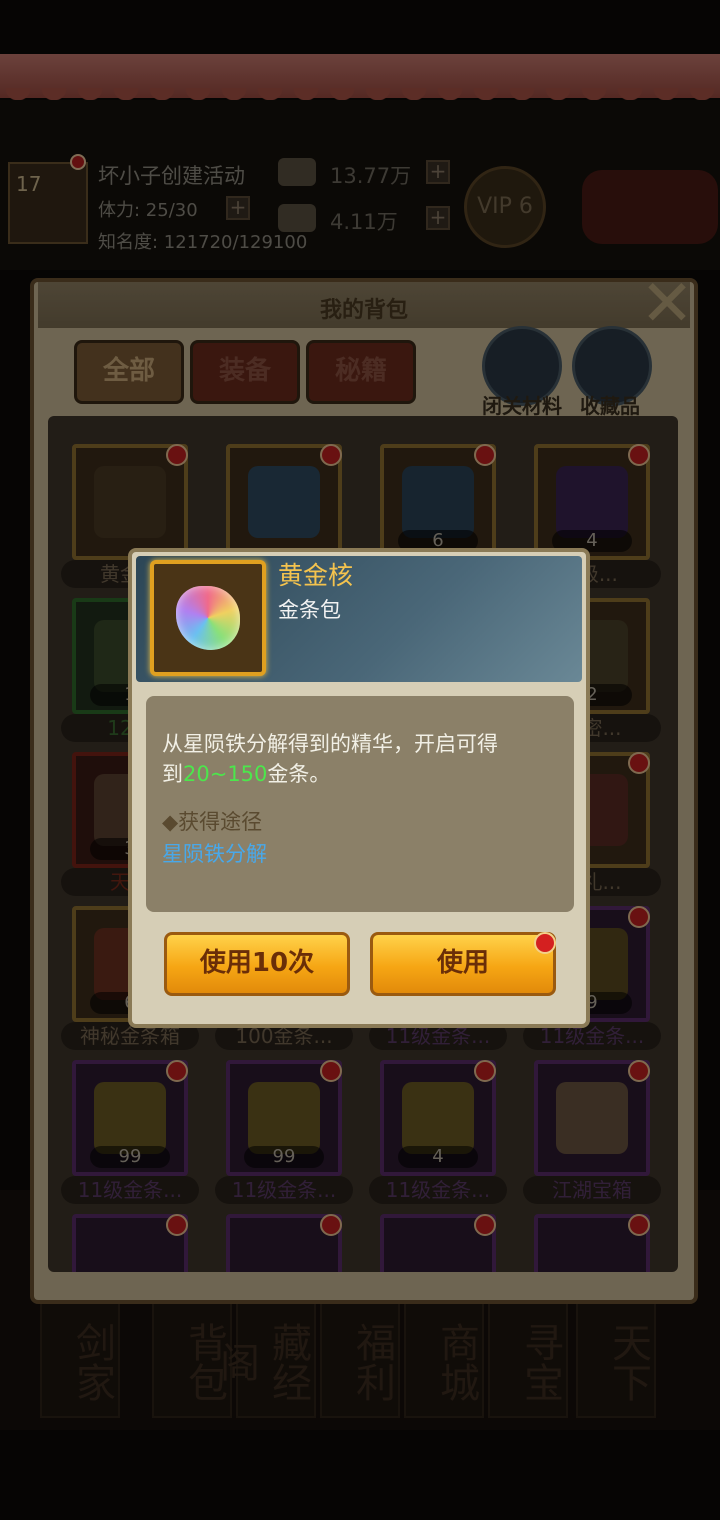  Describe the element at coordinates (299, 774) in the screenshot. I see `description-suffix: 金条。` at that location.